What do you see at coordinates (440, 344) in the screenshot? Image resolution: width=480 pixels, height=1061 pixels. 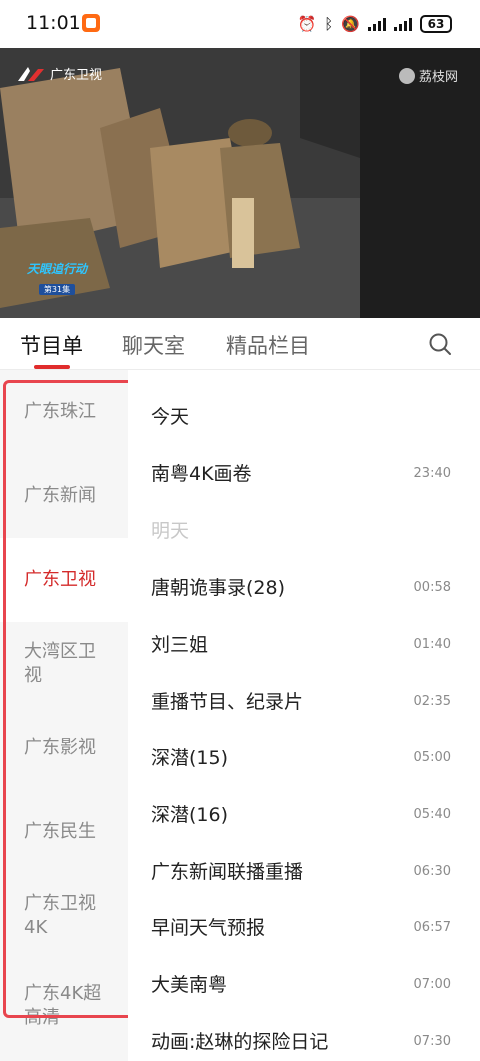 I see `search-icon` at bounding box center [440, 344].